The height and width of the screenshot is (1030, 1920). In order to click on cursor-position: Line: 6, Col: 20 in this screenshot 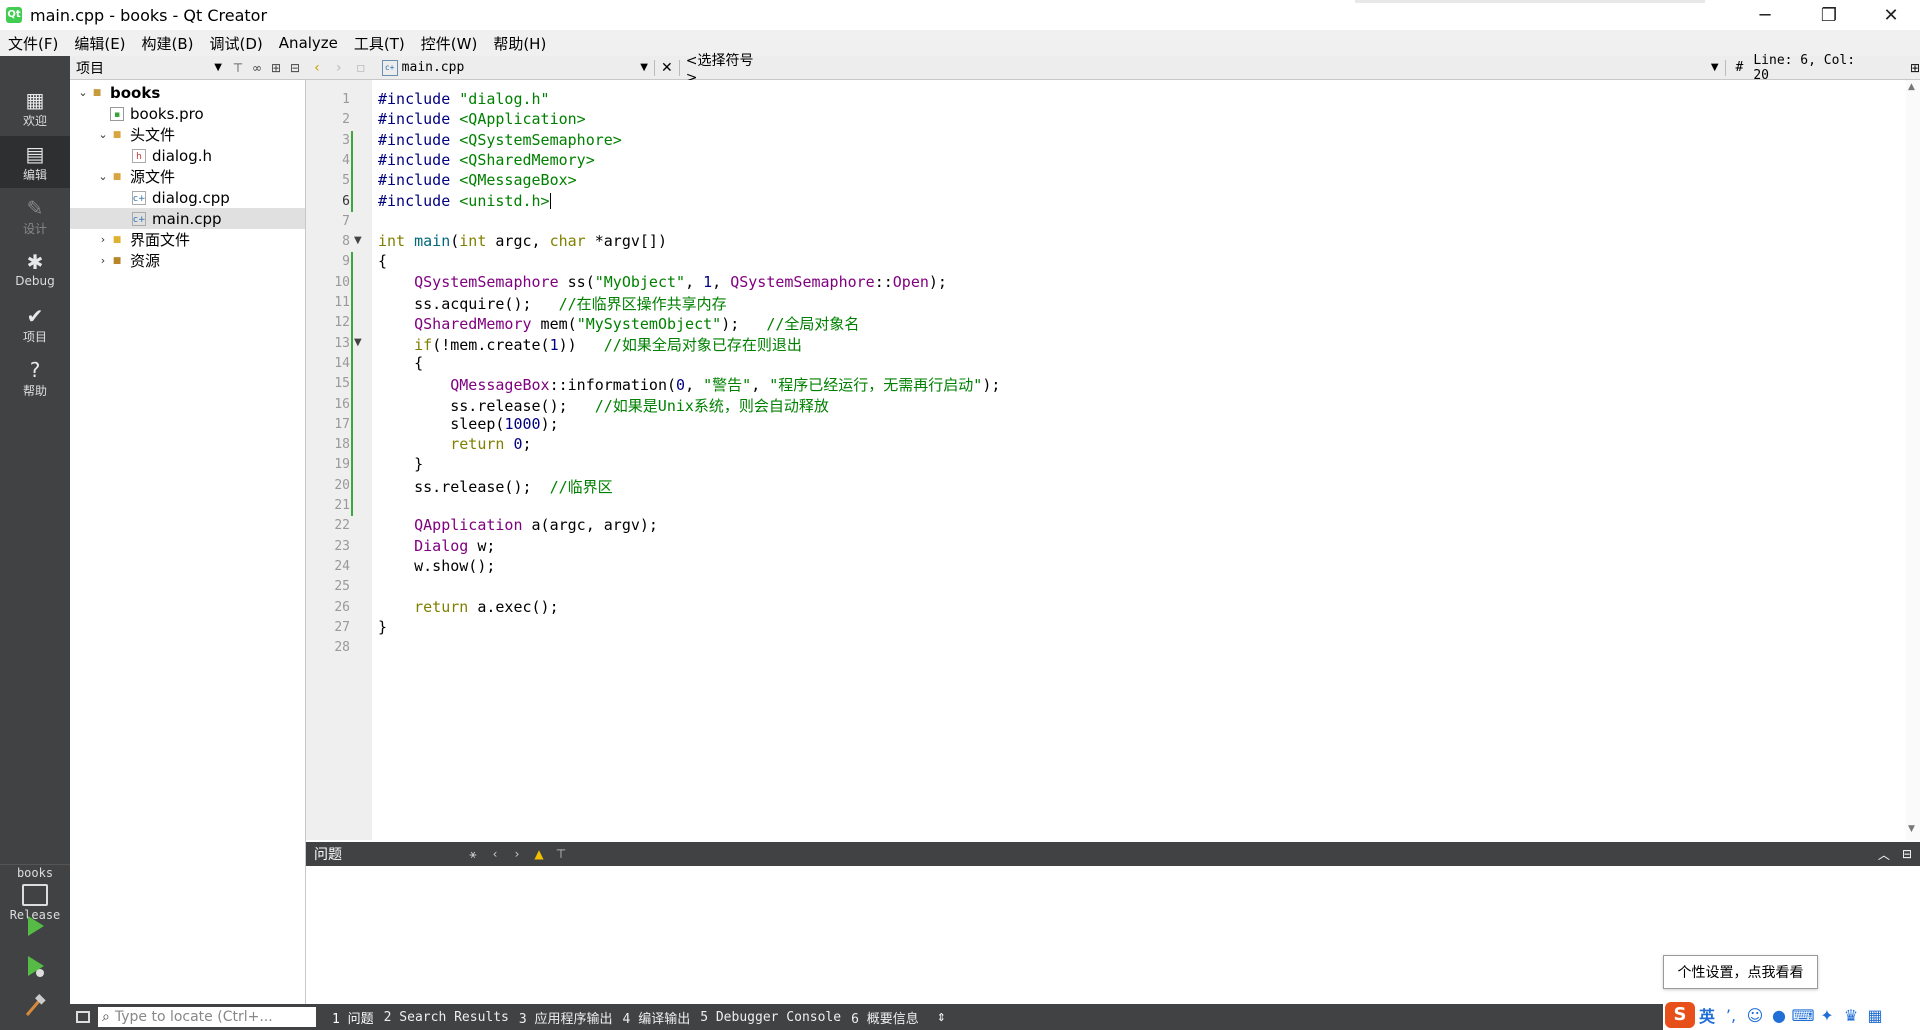, I will do `click(1815, 68)`.